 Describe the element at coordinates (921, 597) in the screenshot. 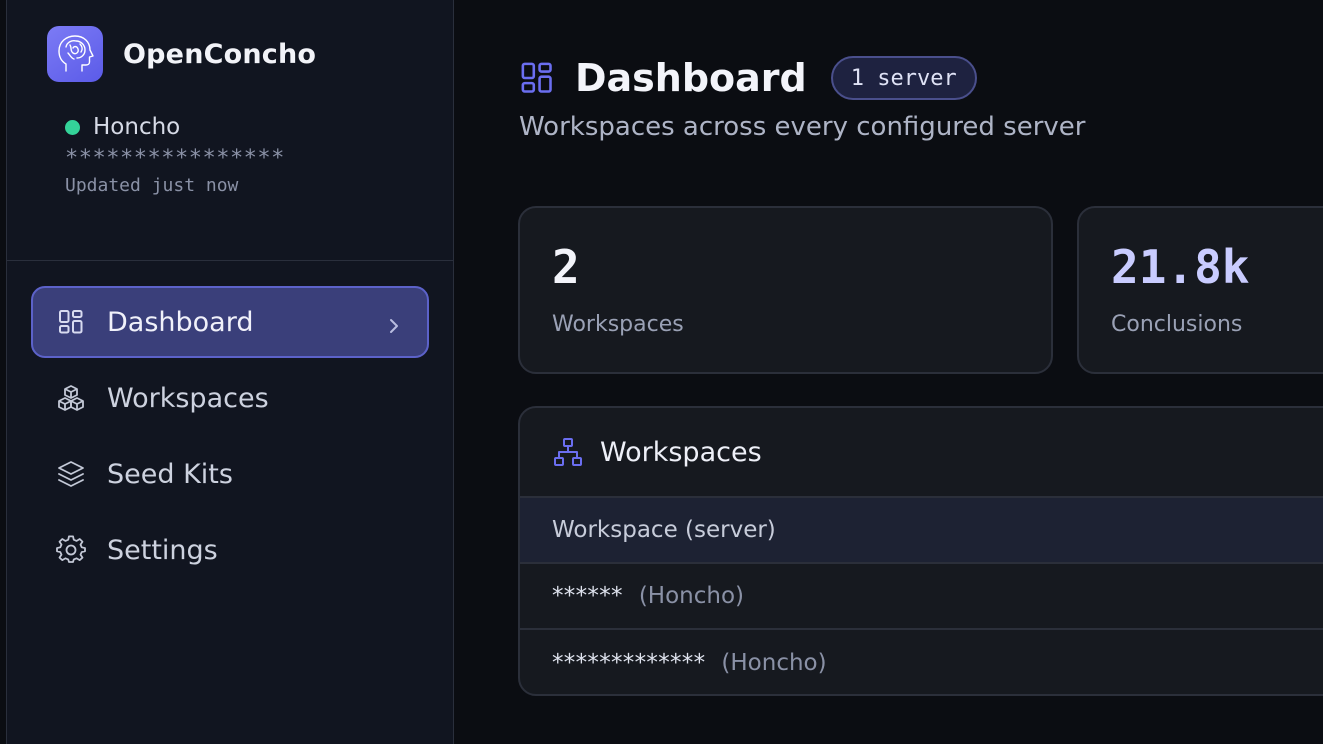

I see `table-row: ****** (Honcho)` at that location.